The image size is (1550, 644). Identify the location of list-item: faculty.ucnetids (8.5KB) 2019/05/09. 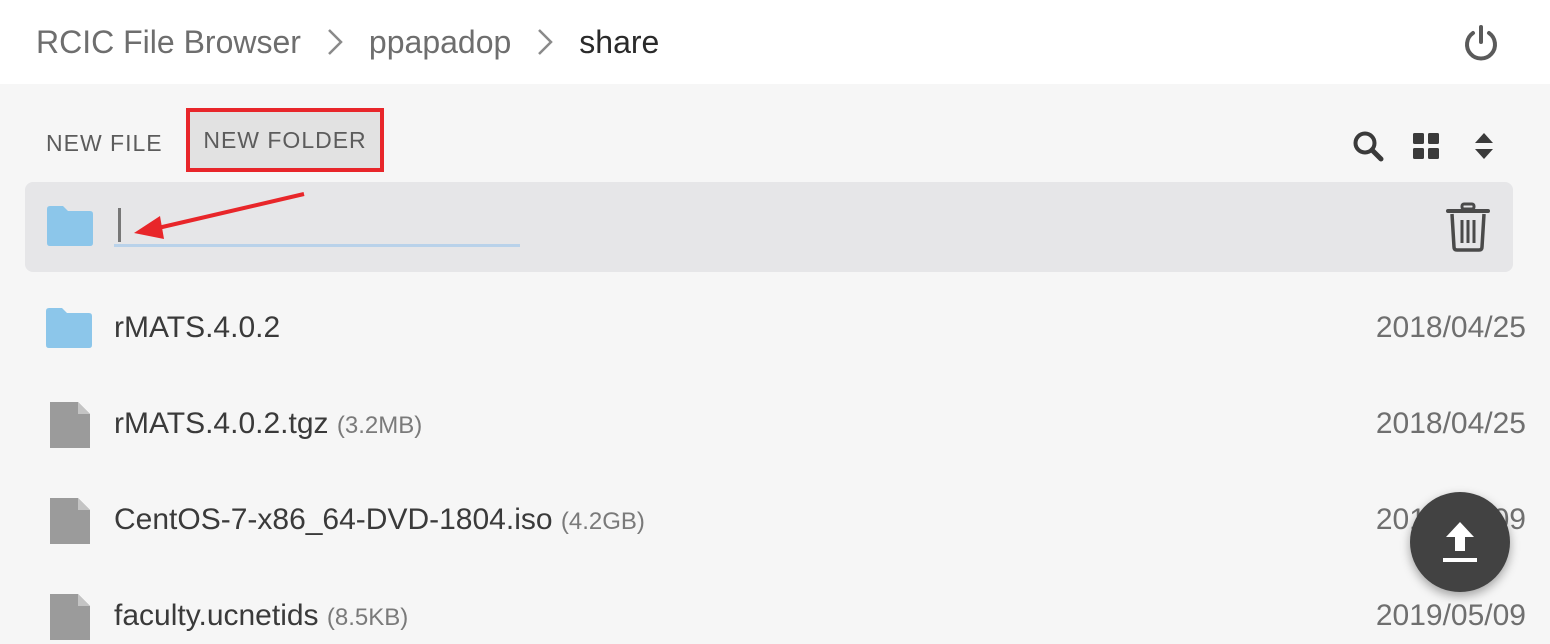
(775, 607).